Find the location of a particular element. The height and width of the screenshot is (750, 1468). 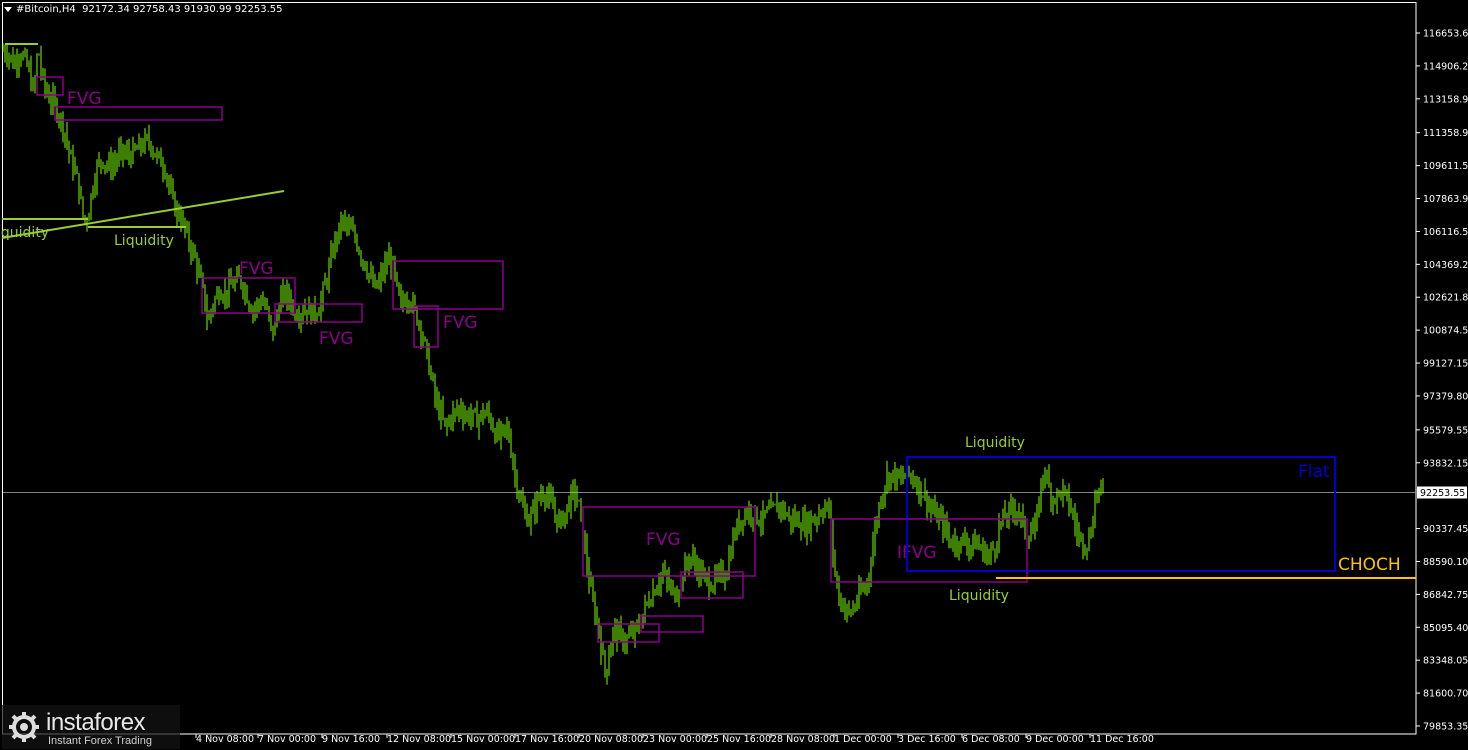

time-tick-label: 15 Nov 00:00 is located at coordinates (483, 739).